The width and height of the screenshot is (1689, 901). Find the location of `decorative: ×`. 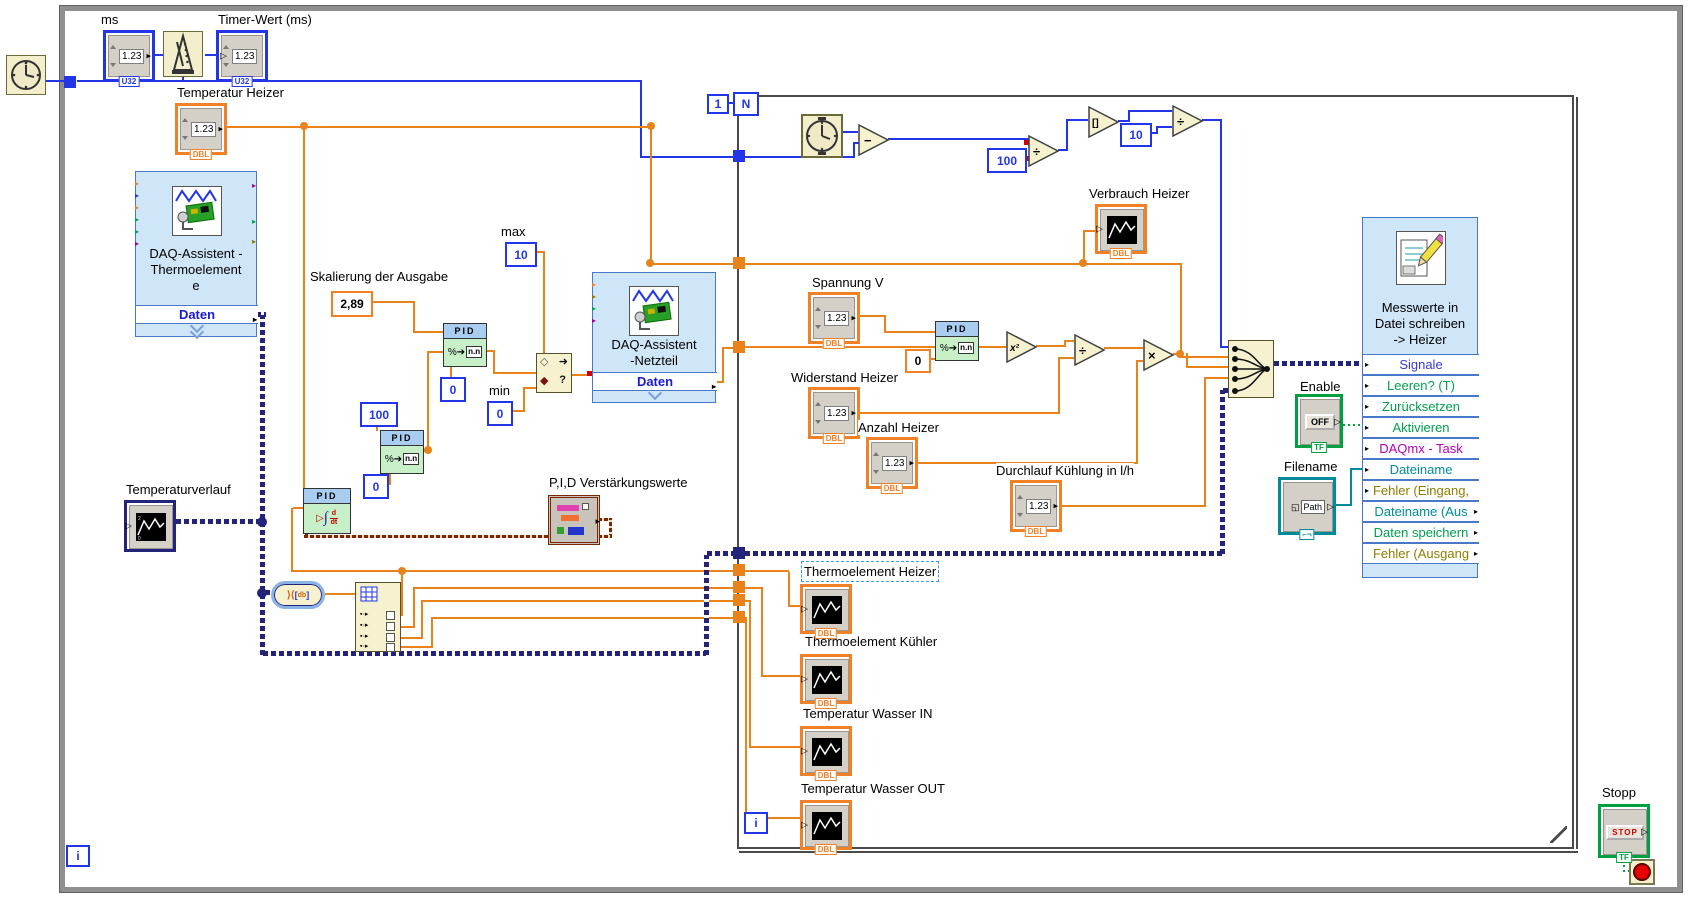

decorative: × is located at coordinates (1159, 355).